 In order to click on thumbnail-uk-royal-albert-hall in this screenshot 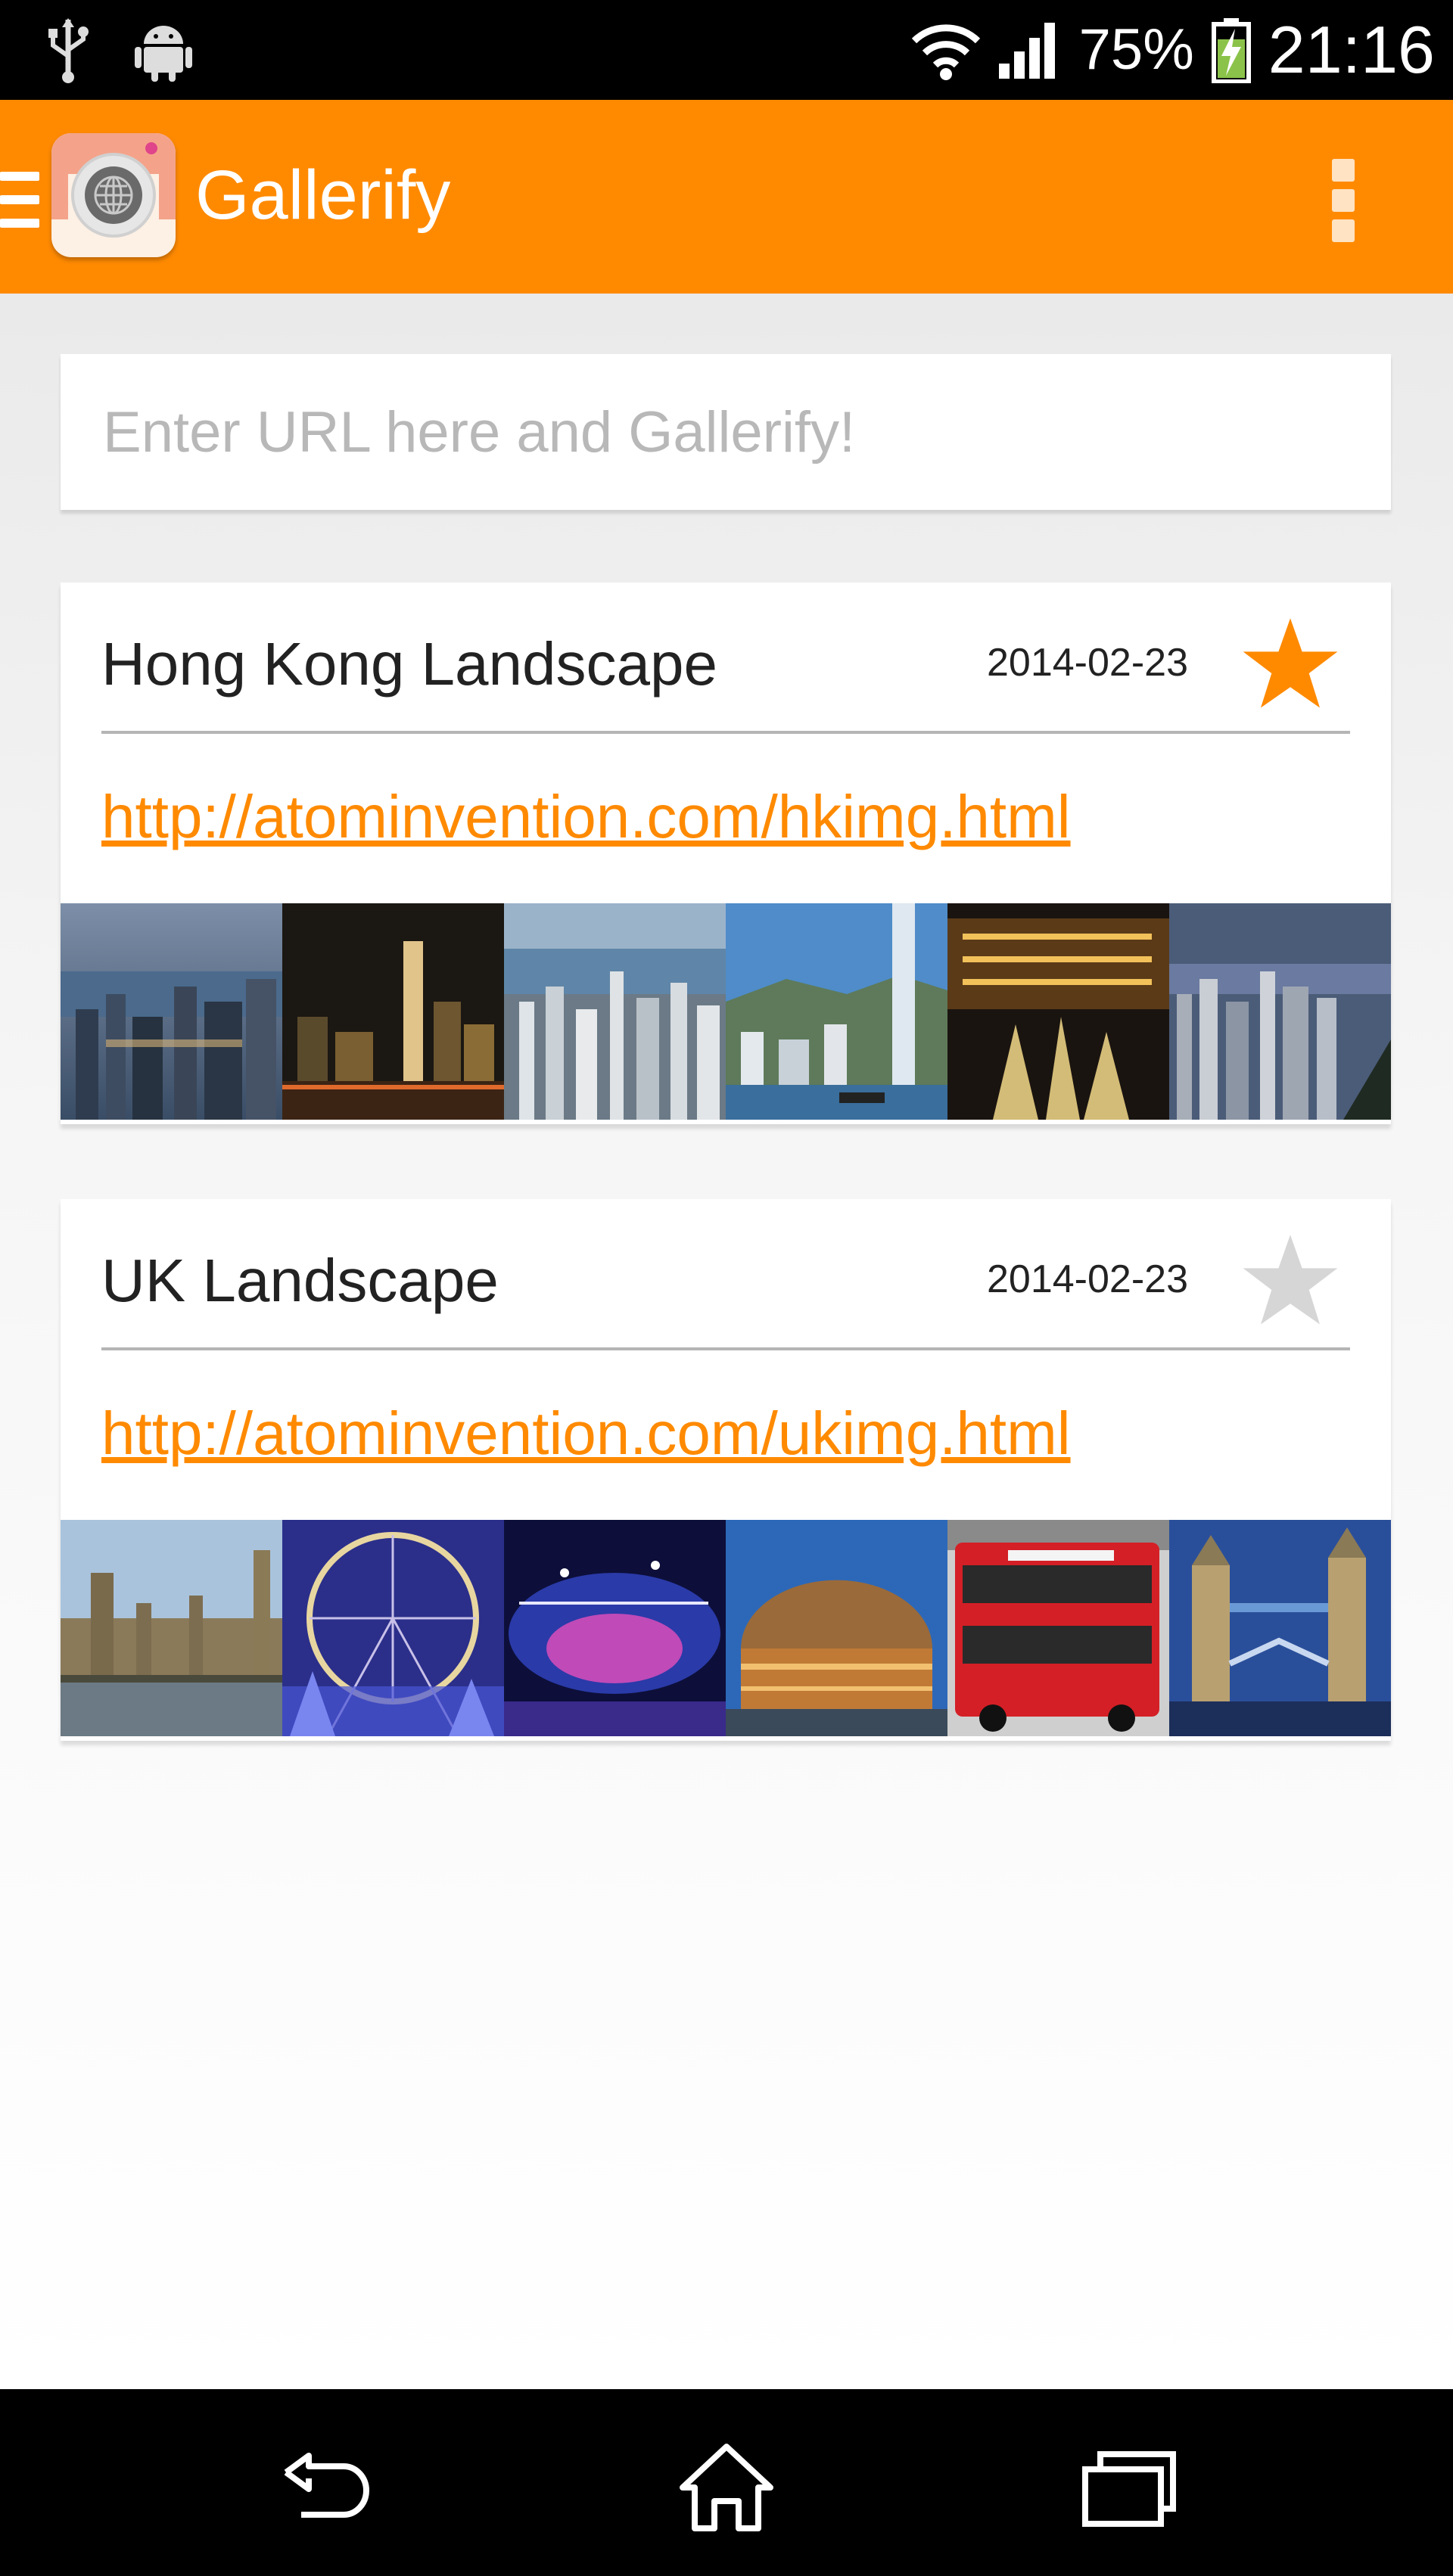, I will do `click(836, 1628)`.